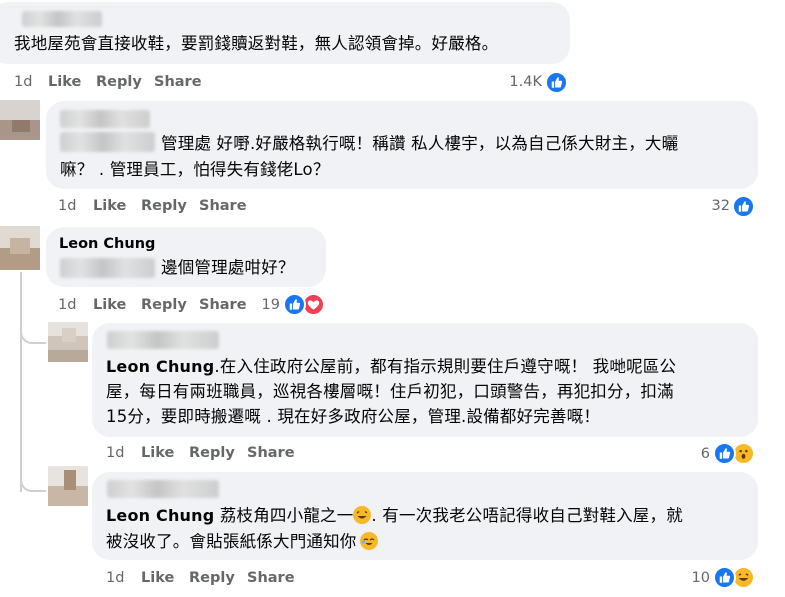 This screenshot has width=785, height=597. What do you see at coordinates (195, 169) in the screenshot?
I see `comment-text-line-2: 嘛？ . 管理員工，怕得失有錢佬Lo？` at bounding box center [195, 169].